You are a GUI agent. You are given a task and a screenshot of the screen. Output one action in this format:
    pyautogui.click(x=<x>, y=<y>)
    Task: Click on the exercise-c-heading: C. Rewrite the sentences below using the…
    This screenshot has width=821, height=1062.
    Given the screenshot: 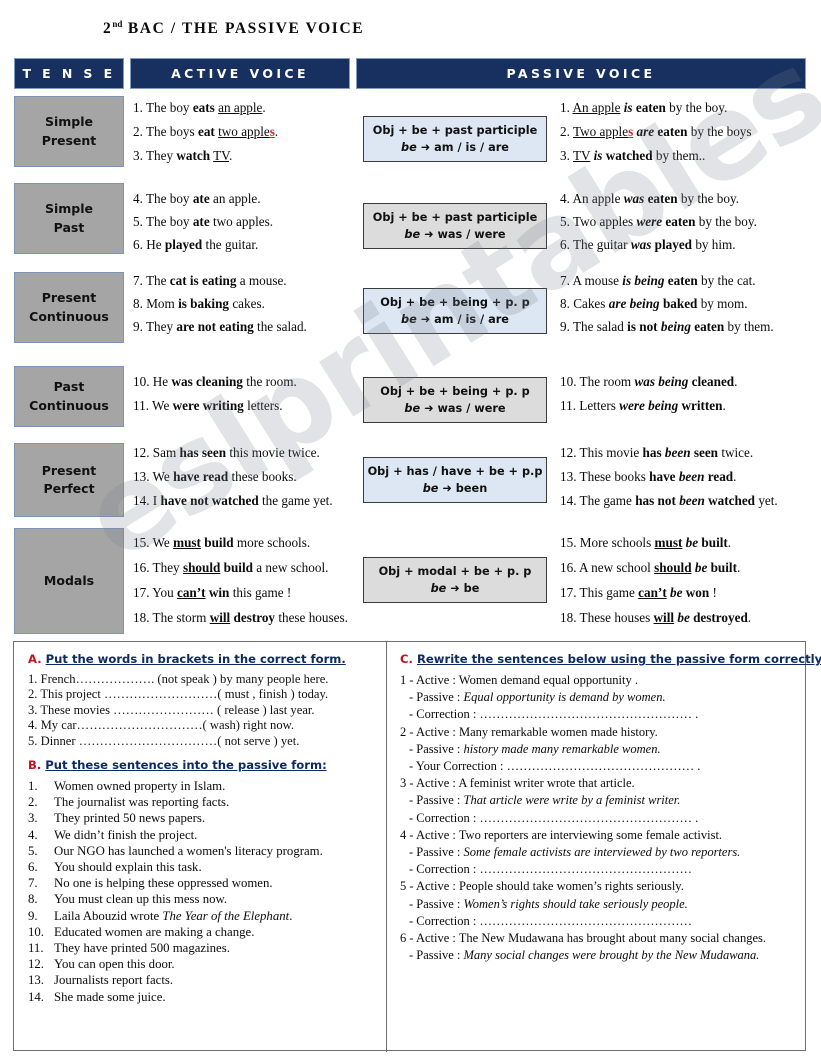 What is the action you would take?
    pyautogui.click(x=610, y=659)
    